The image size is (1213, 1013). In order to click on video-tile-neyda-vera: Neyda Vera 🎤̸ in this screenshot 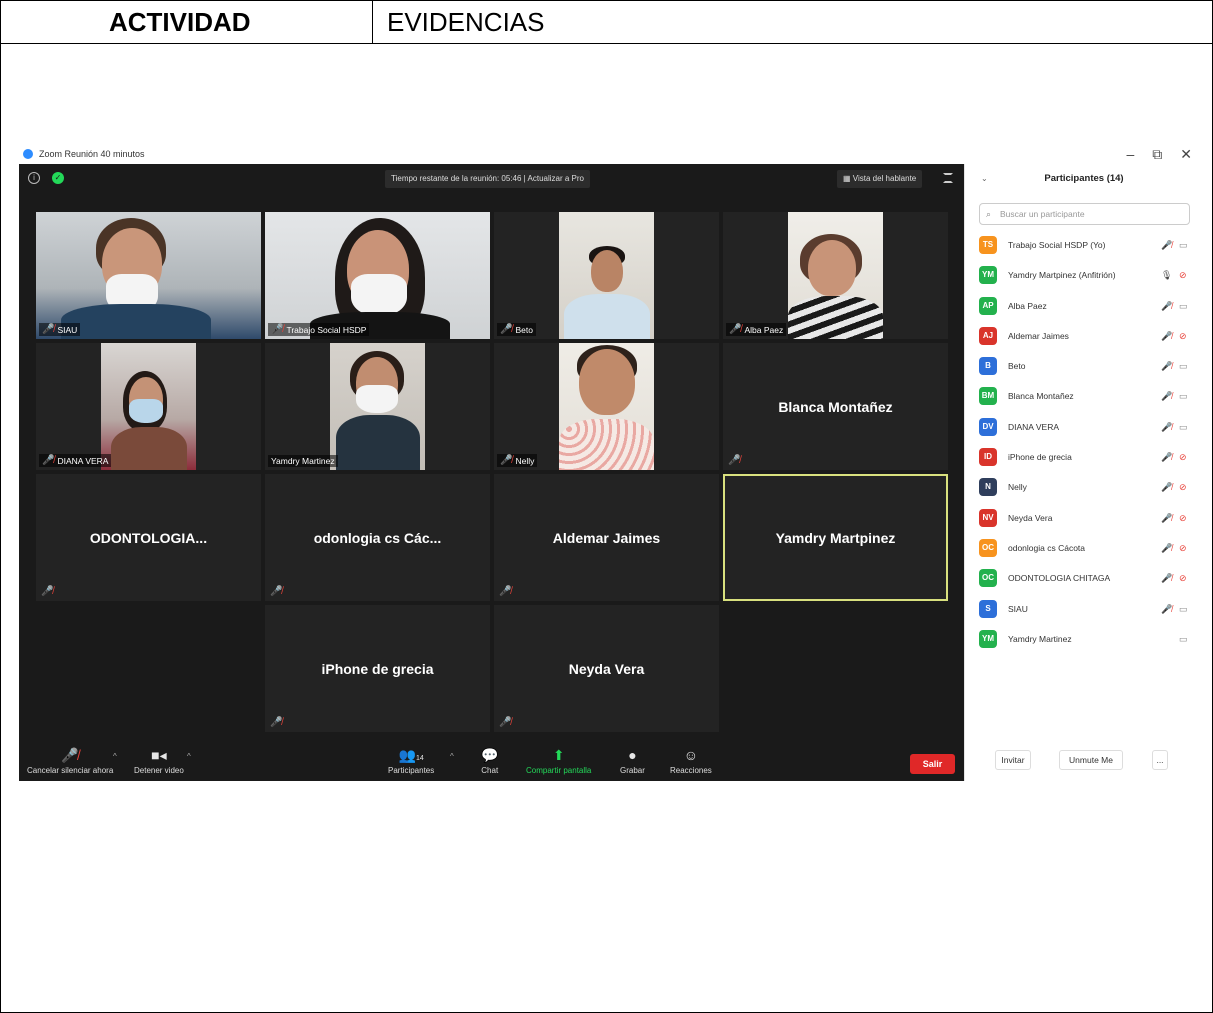, I will do `click(606, 668)`.